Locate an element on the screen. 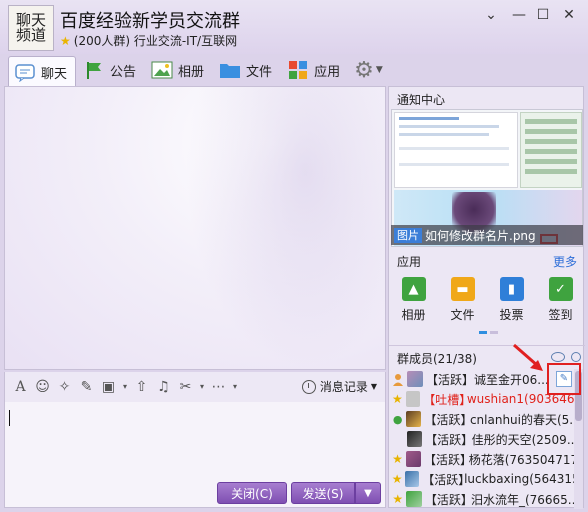  gear-icon: ⚙ is located at coordinates (364, 70).